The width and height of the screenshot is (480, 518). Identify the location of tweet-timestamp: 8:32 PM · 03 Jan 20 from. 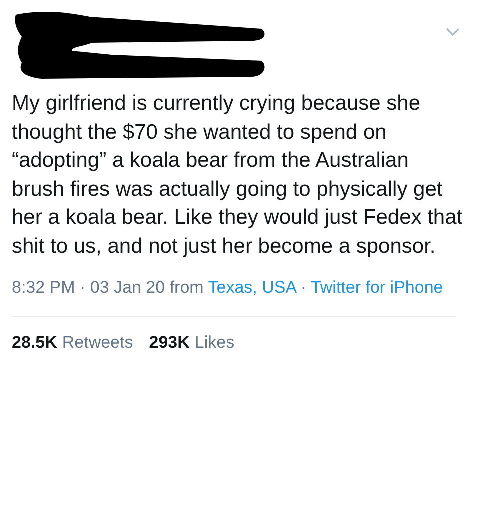
(108, 287).